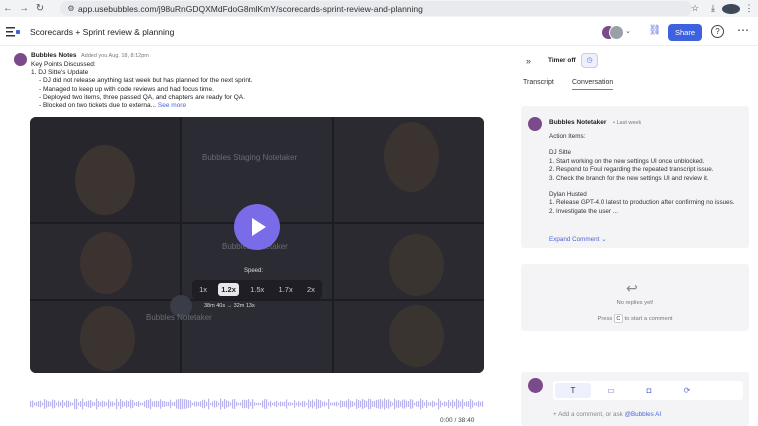 Image resolution: width=758 pixels, height=426 pixels. Describe the element at coordinates (71, 8) in the screenshot. I see `site-info-icon: ⚙` at that location.